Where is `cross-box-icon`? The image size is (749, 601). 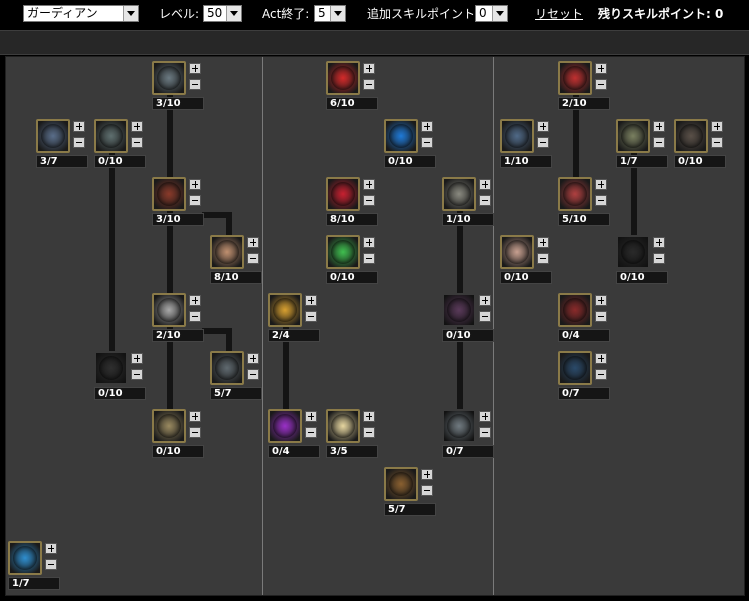
cross-box-icon is located at coordinates (459, 426).